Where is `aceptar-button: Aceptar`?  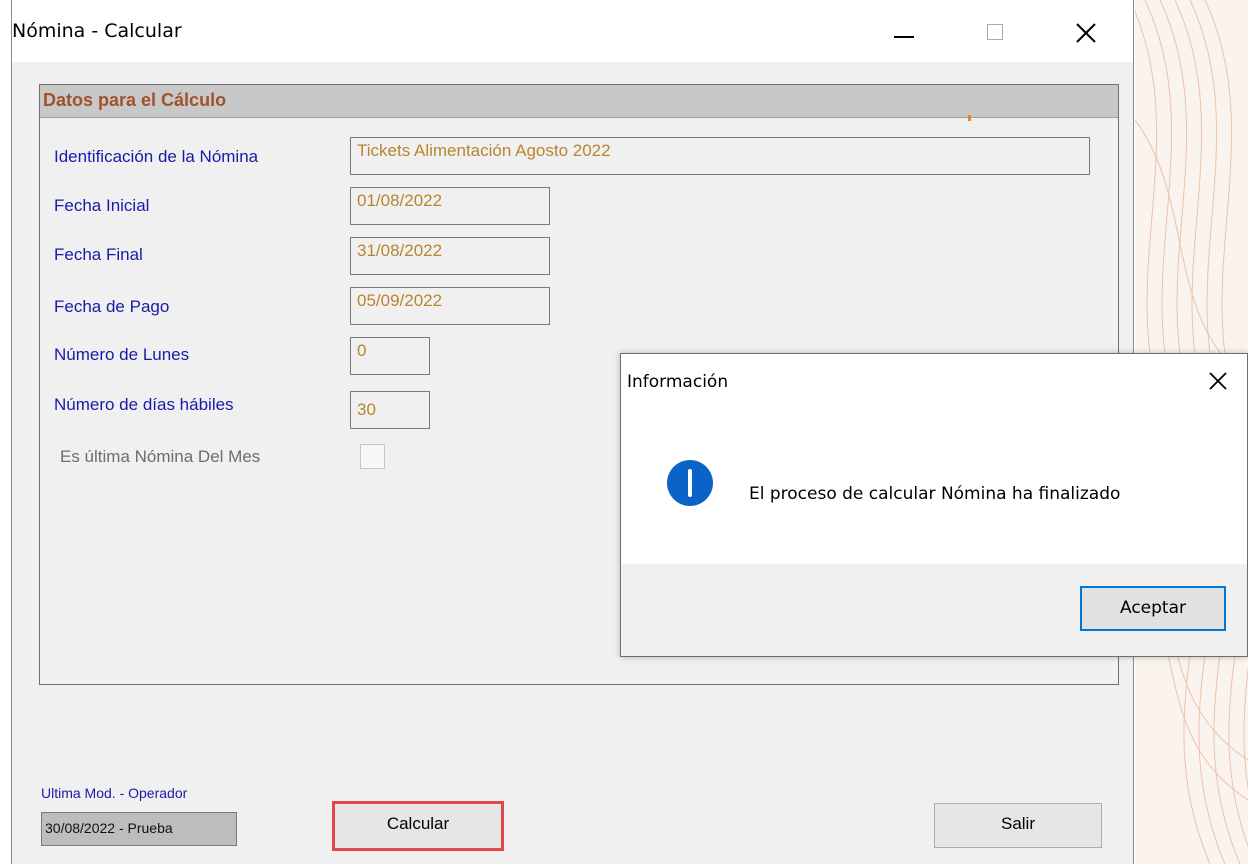 aceptar-button: Aceptar is located at coordinates (1153, 608).